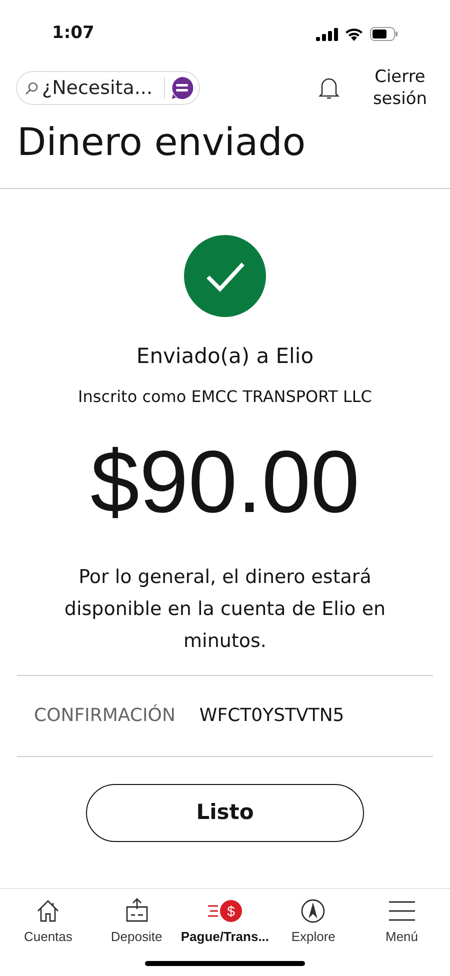  I want to click on success-check-icon, so click(225, 276).